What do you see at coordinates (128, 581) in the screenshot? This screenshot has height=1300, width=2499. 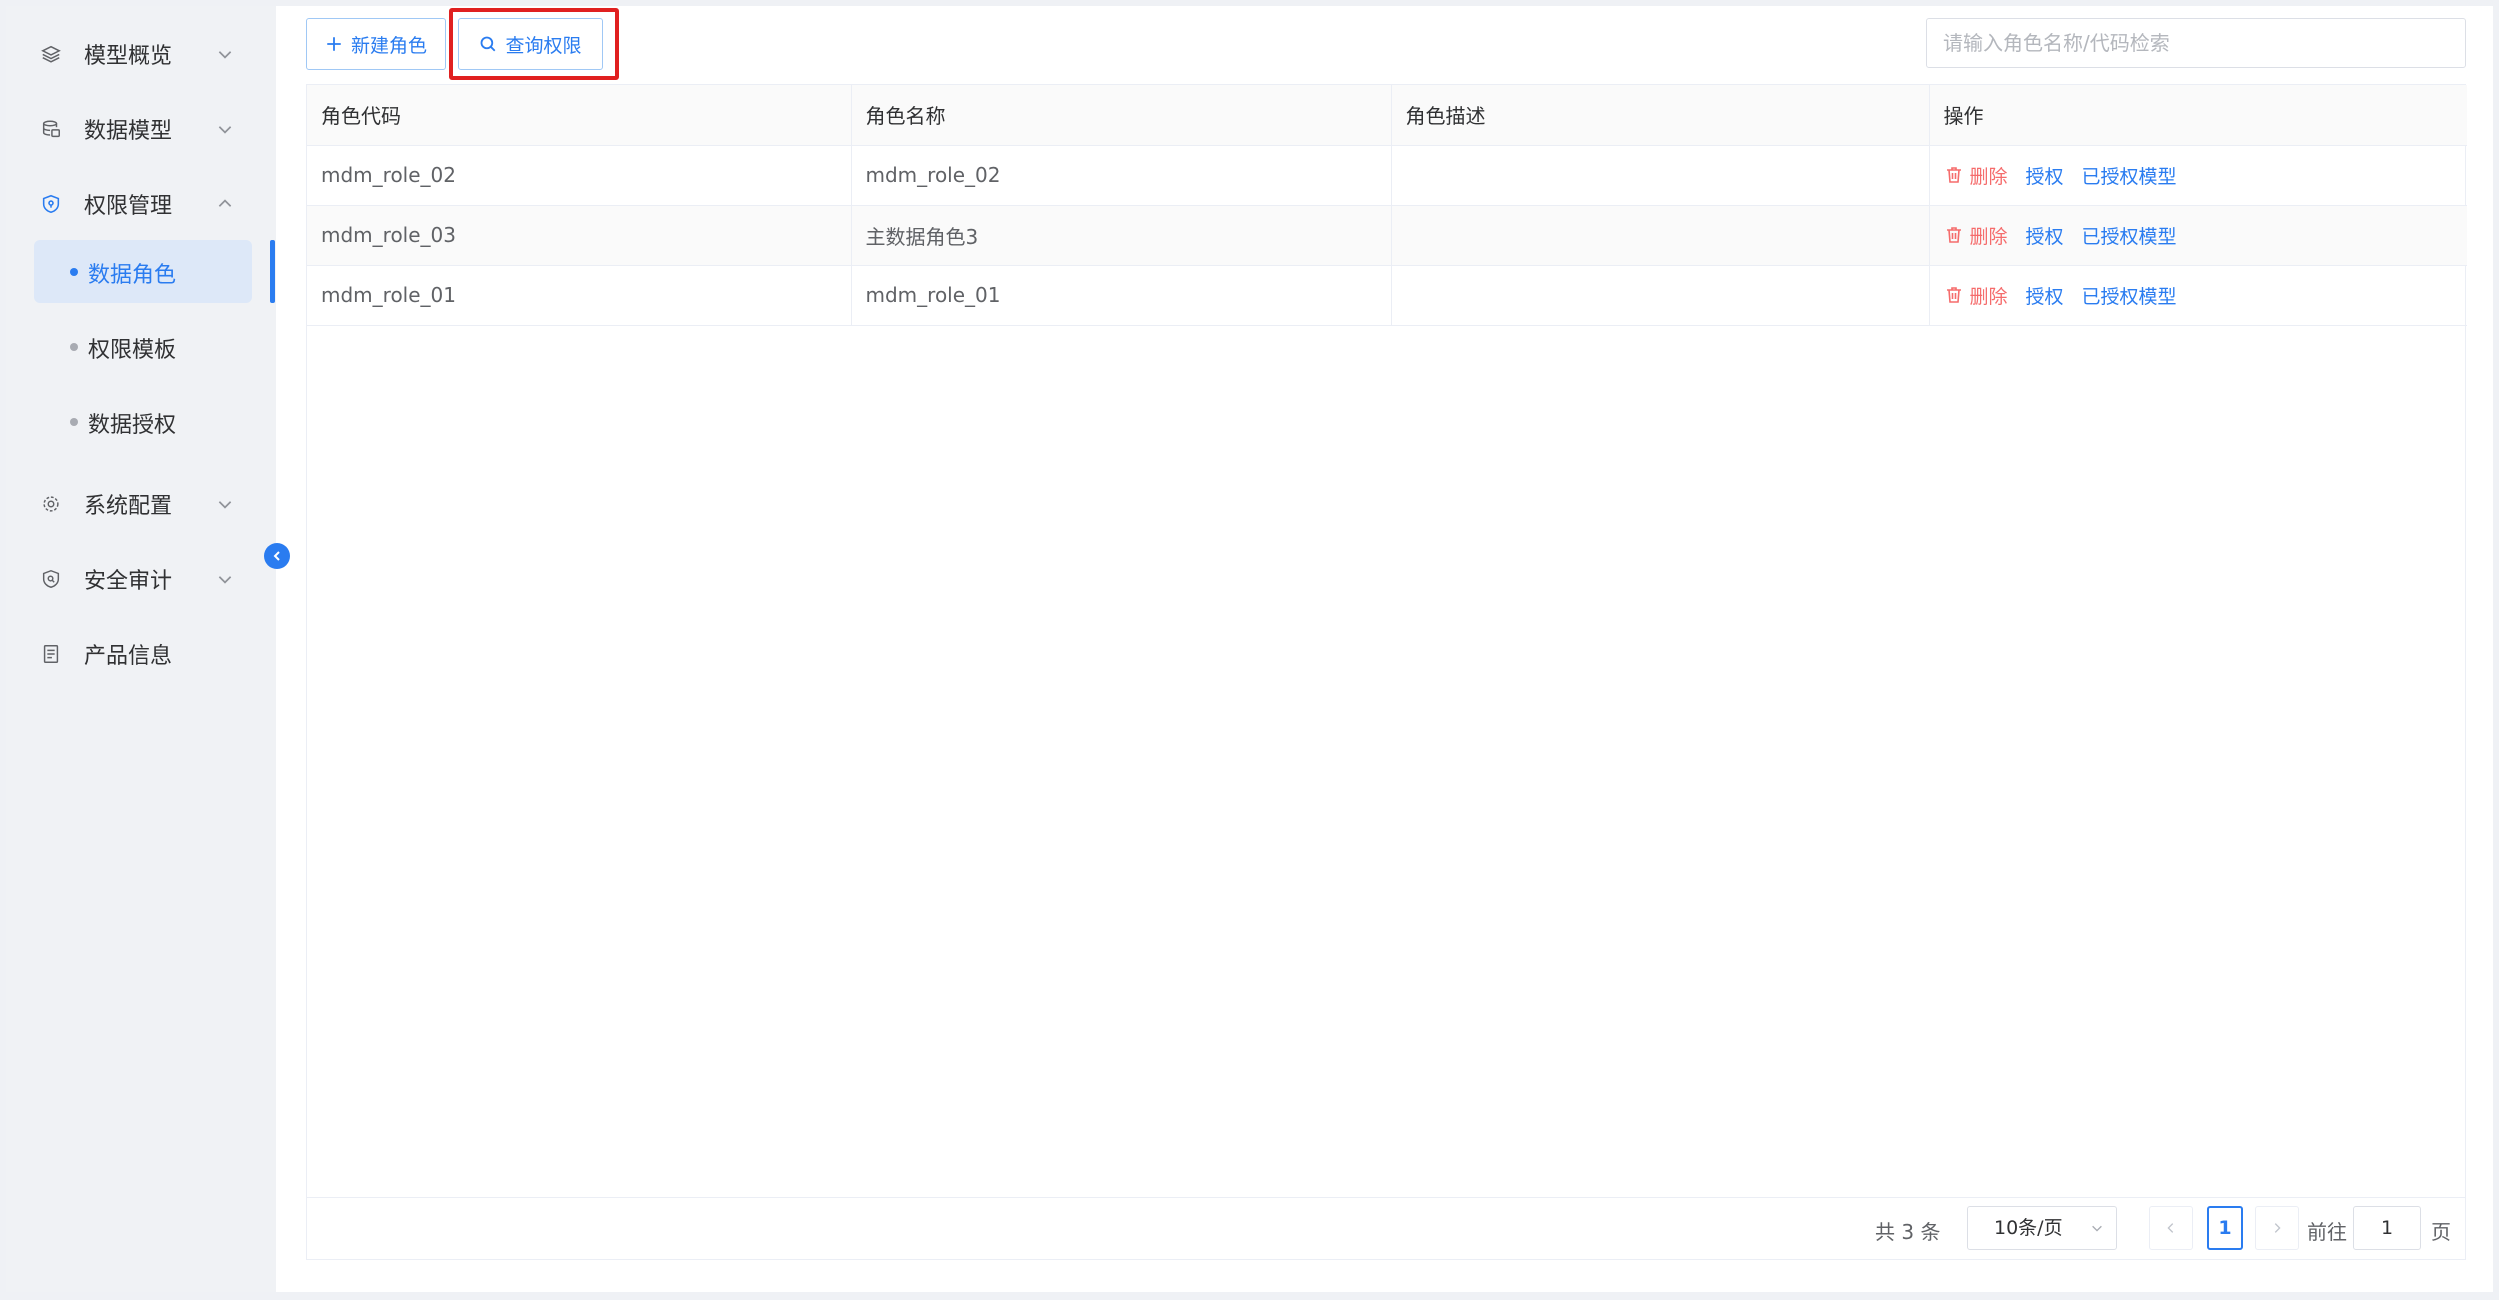 I see `sidebar-item-label: 安全审计` at bounding box center [128, 581].